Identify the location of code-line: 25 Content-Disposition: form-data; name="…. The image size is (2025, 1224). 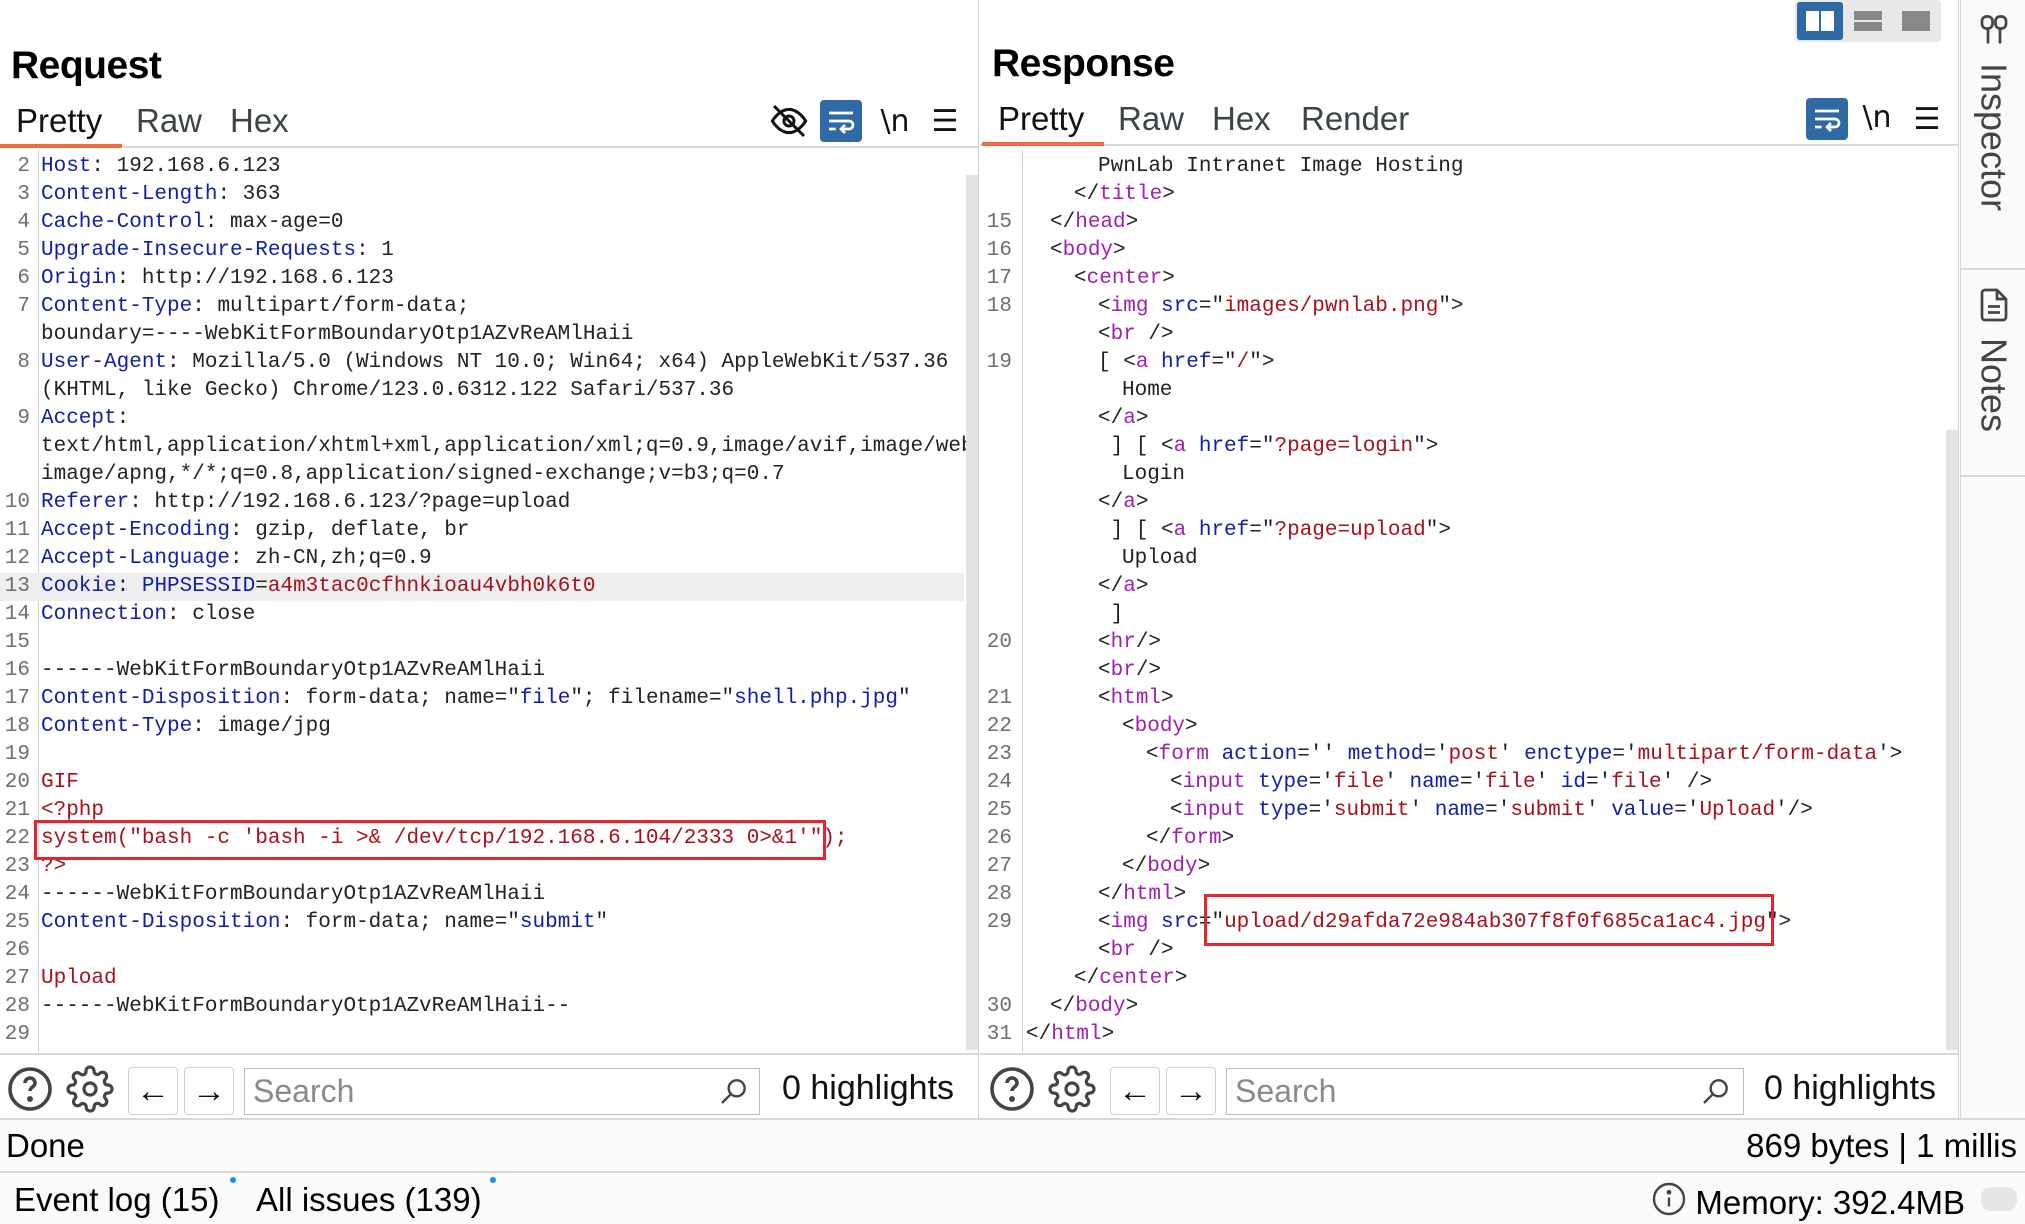
(482, 923).